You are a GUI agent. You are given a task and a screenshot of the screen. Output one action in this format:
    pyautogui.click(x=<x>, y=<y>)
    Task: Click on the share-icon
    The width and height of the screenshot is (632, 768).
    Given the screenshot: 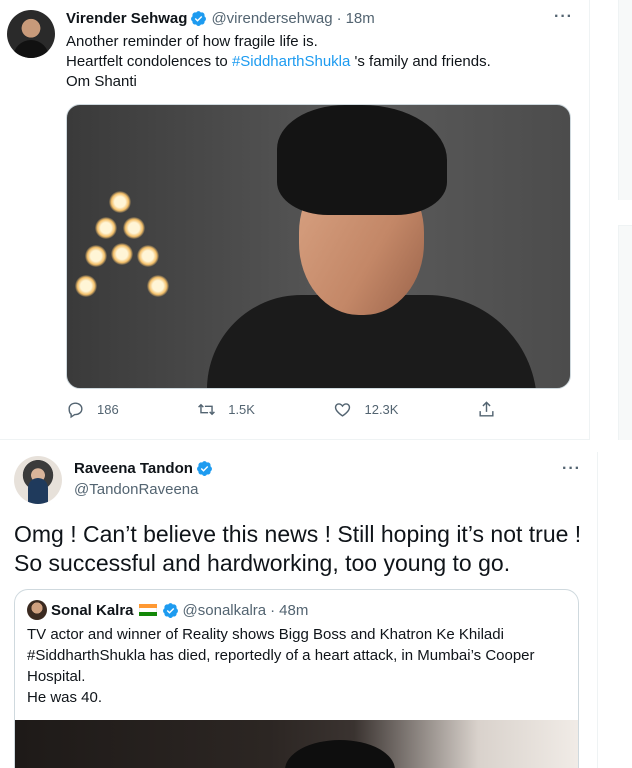 What is the action you would take?
    pyautogui.click(x=486, y=409)
    